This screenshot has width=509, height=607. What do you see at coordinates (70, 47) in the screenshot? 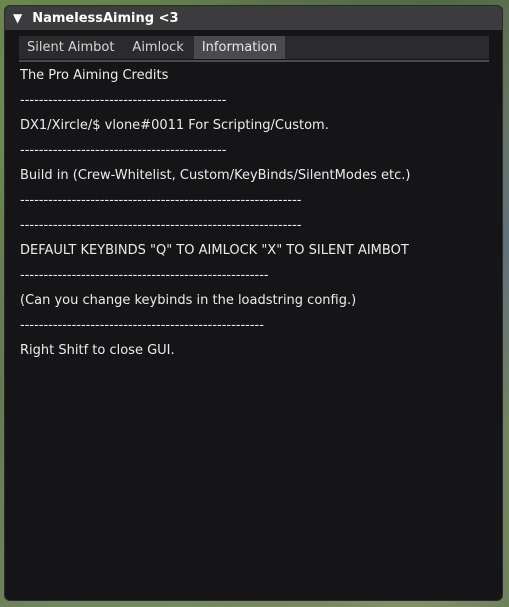
I see `tab-silent-aimbot: Silent Aimbot` at bounding box center [70, 47].